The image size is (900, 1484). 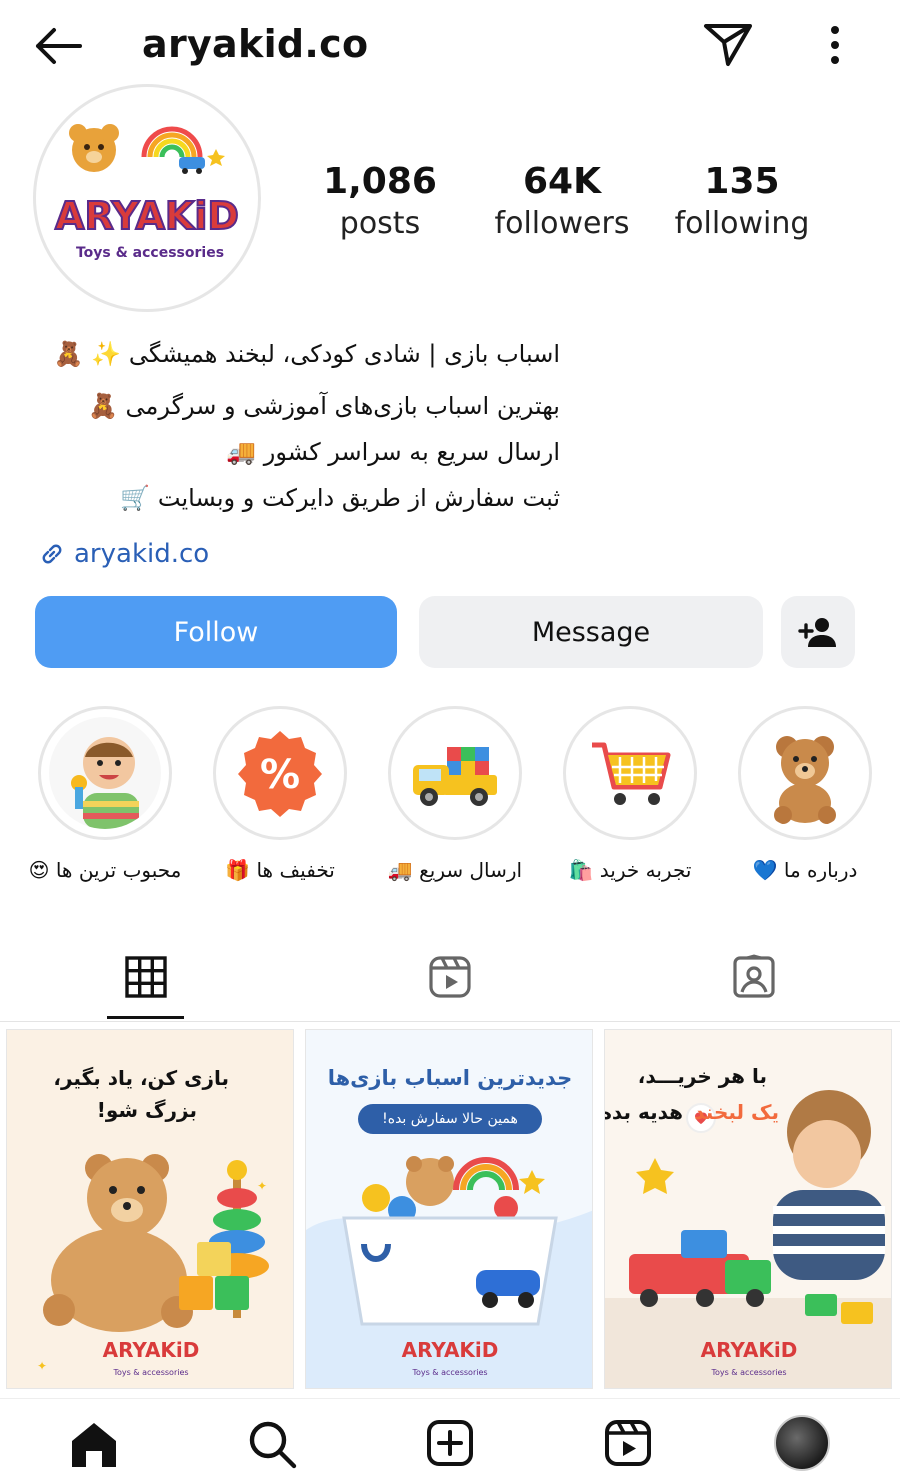 I want to click on link-icon, so click(x=52, y=554).